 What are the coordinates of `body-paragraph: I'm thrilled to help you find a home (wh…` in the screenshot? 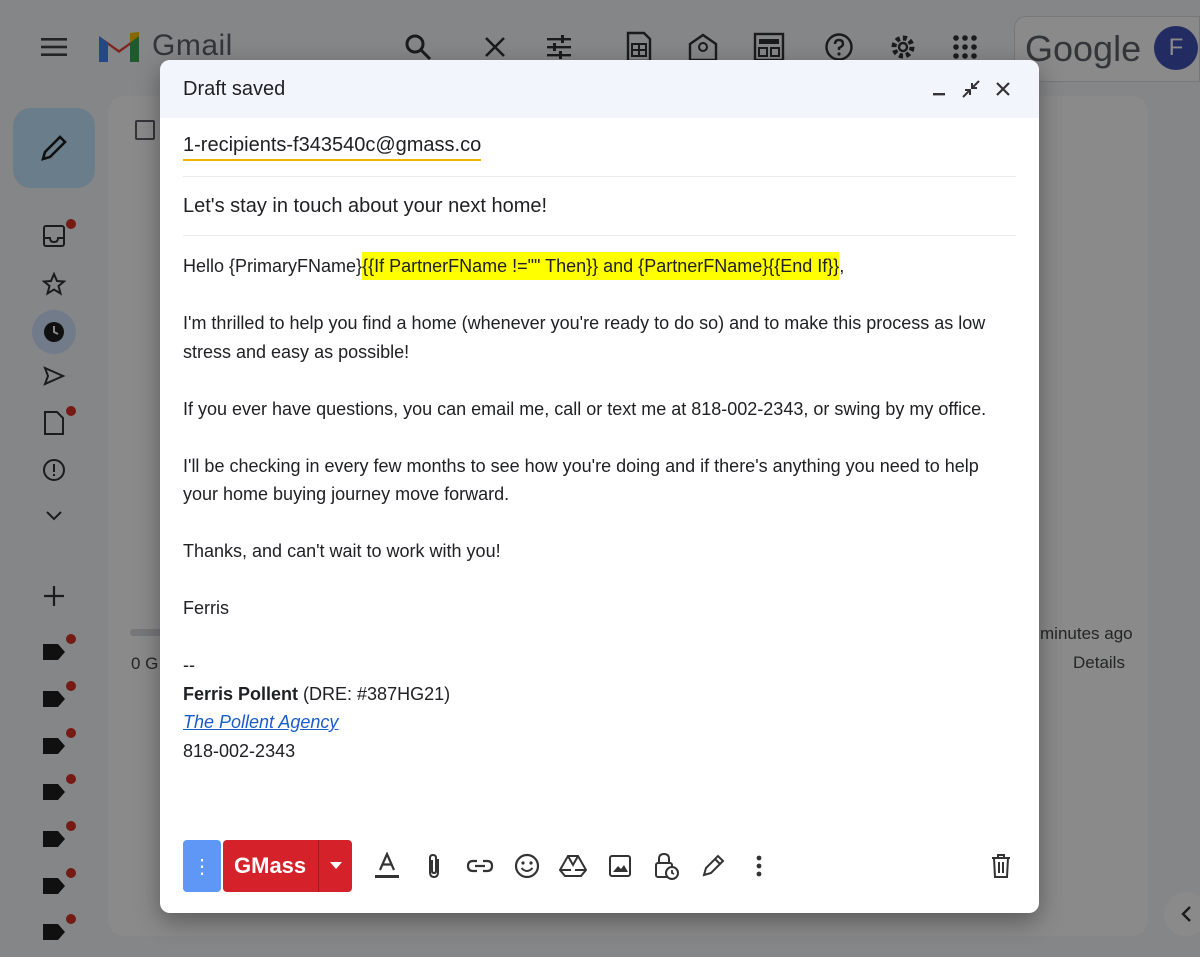 It's located at (584, 337).